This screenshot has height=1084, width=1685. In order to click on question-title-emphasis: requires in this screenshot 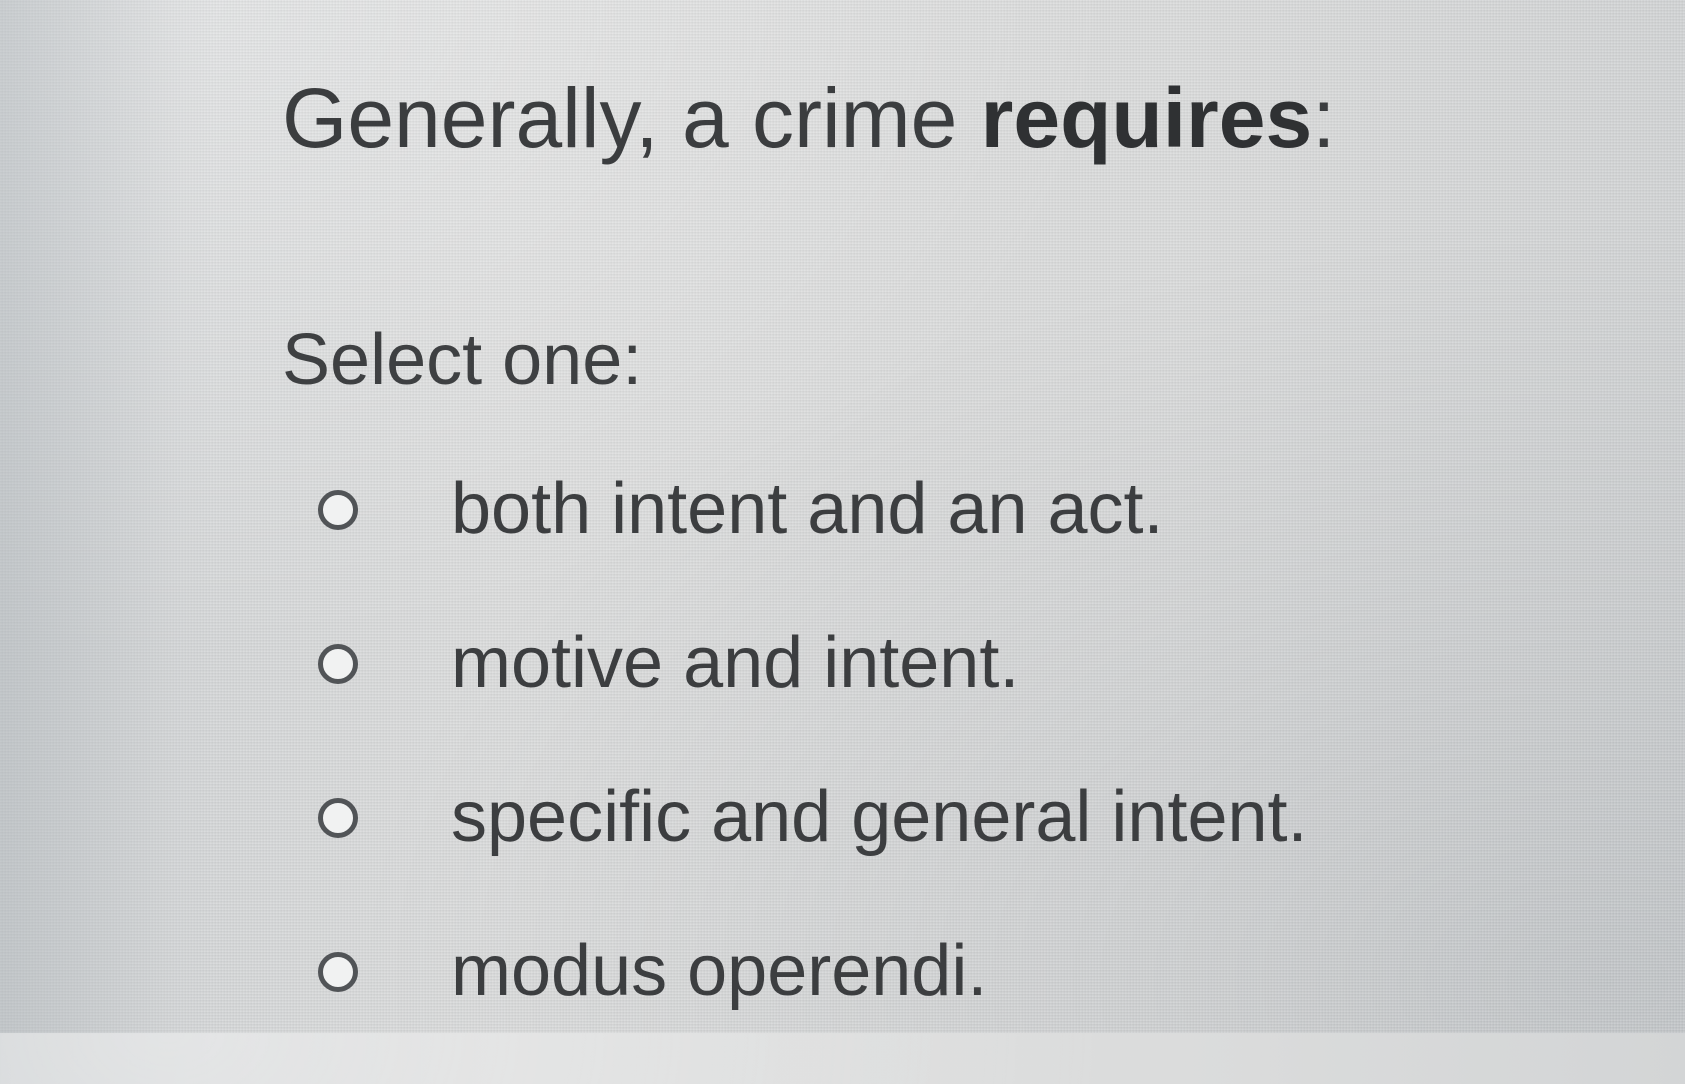, I will do `click(1146, 118)`.